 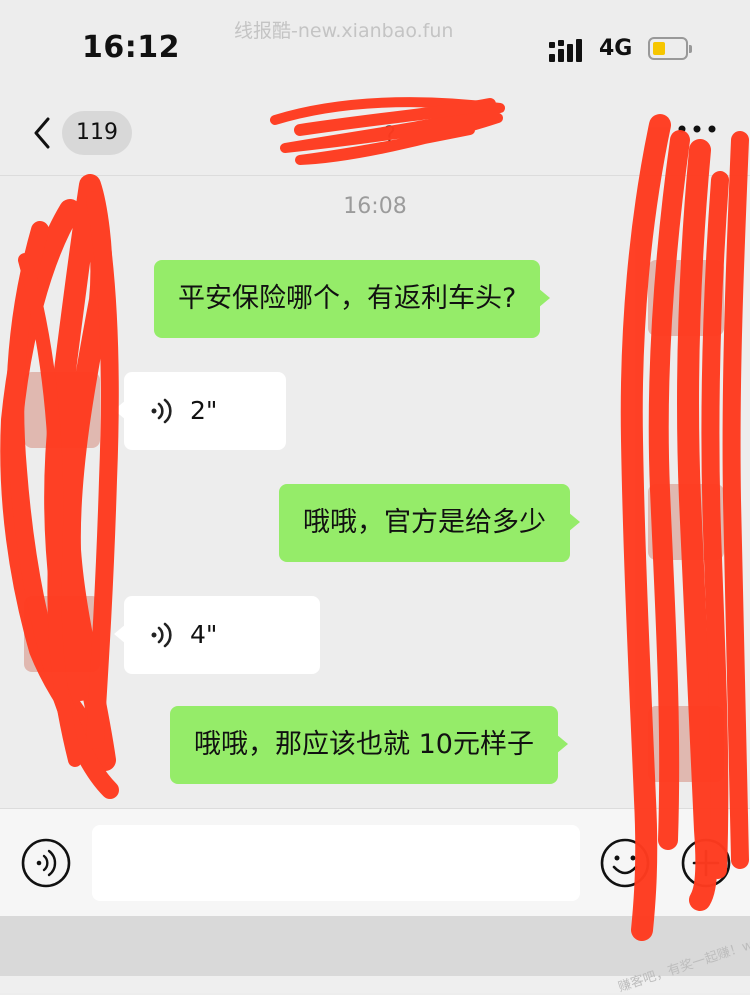 I want to click on unread-count-badge: 119, so click(x=97, y=133).